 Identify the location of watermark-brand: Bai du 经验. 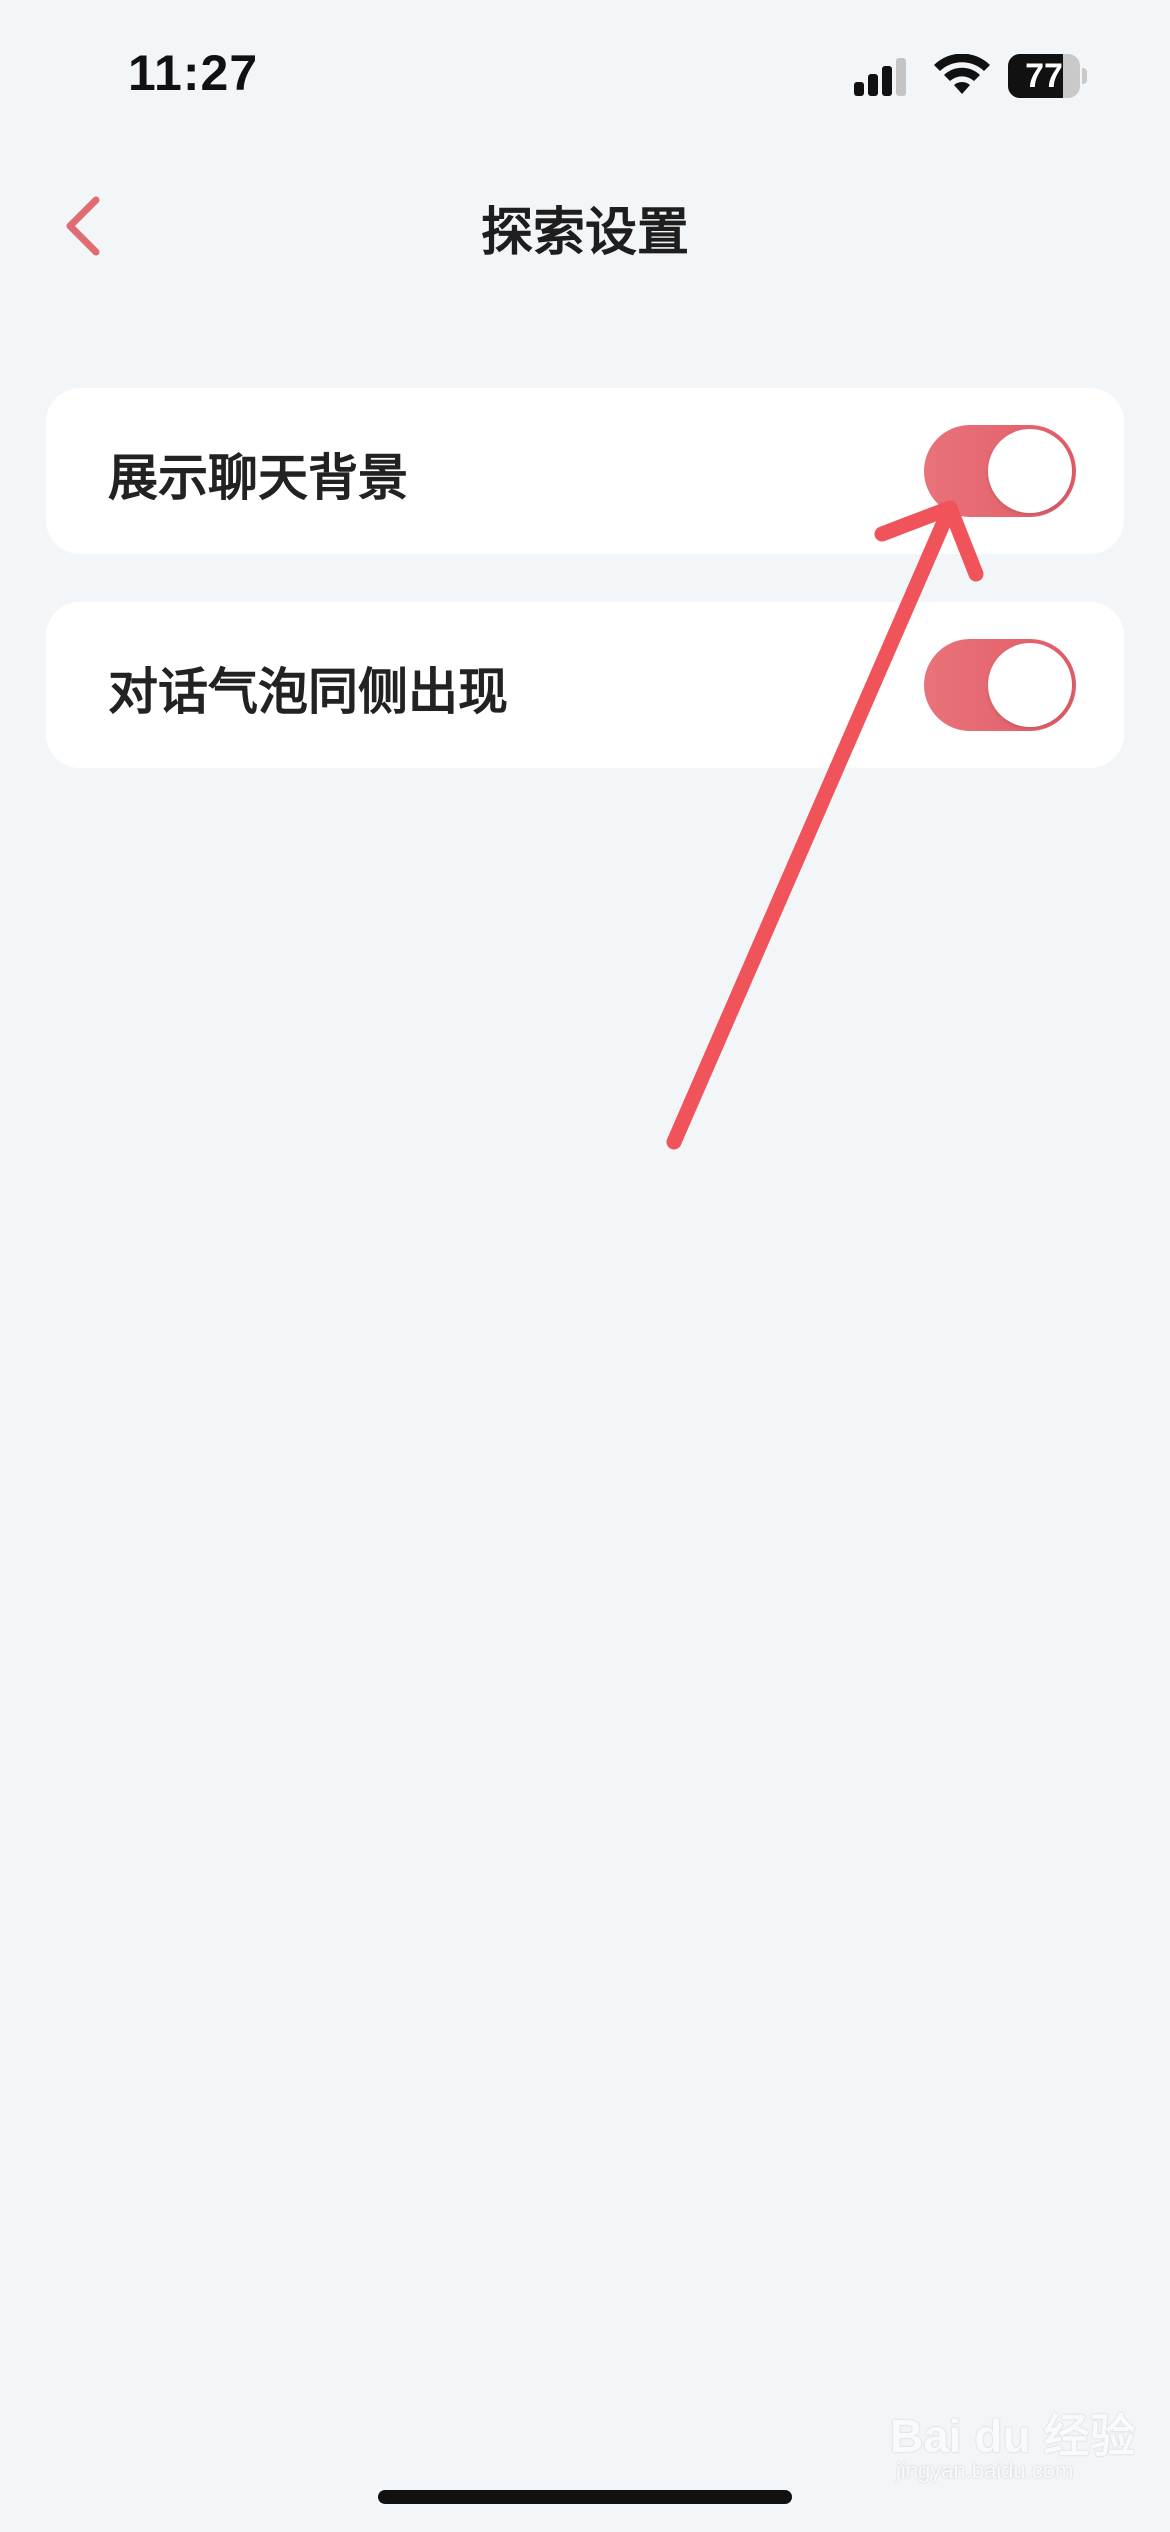
(1013, 2436).